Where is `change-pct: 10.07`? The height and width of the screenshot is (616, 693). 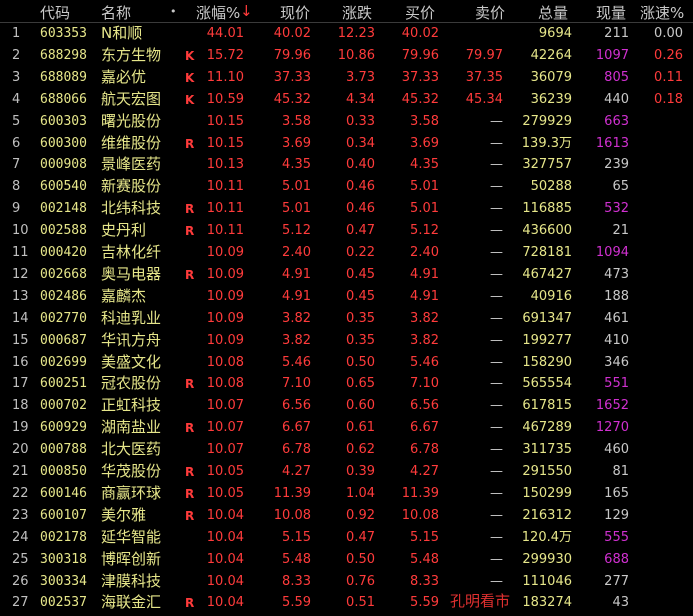 change-pct: 10.07 is located at coordinates (225, 450).